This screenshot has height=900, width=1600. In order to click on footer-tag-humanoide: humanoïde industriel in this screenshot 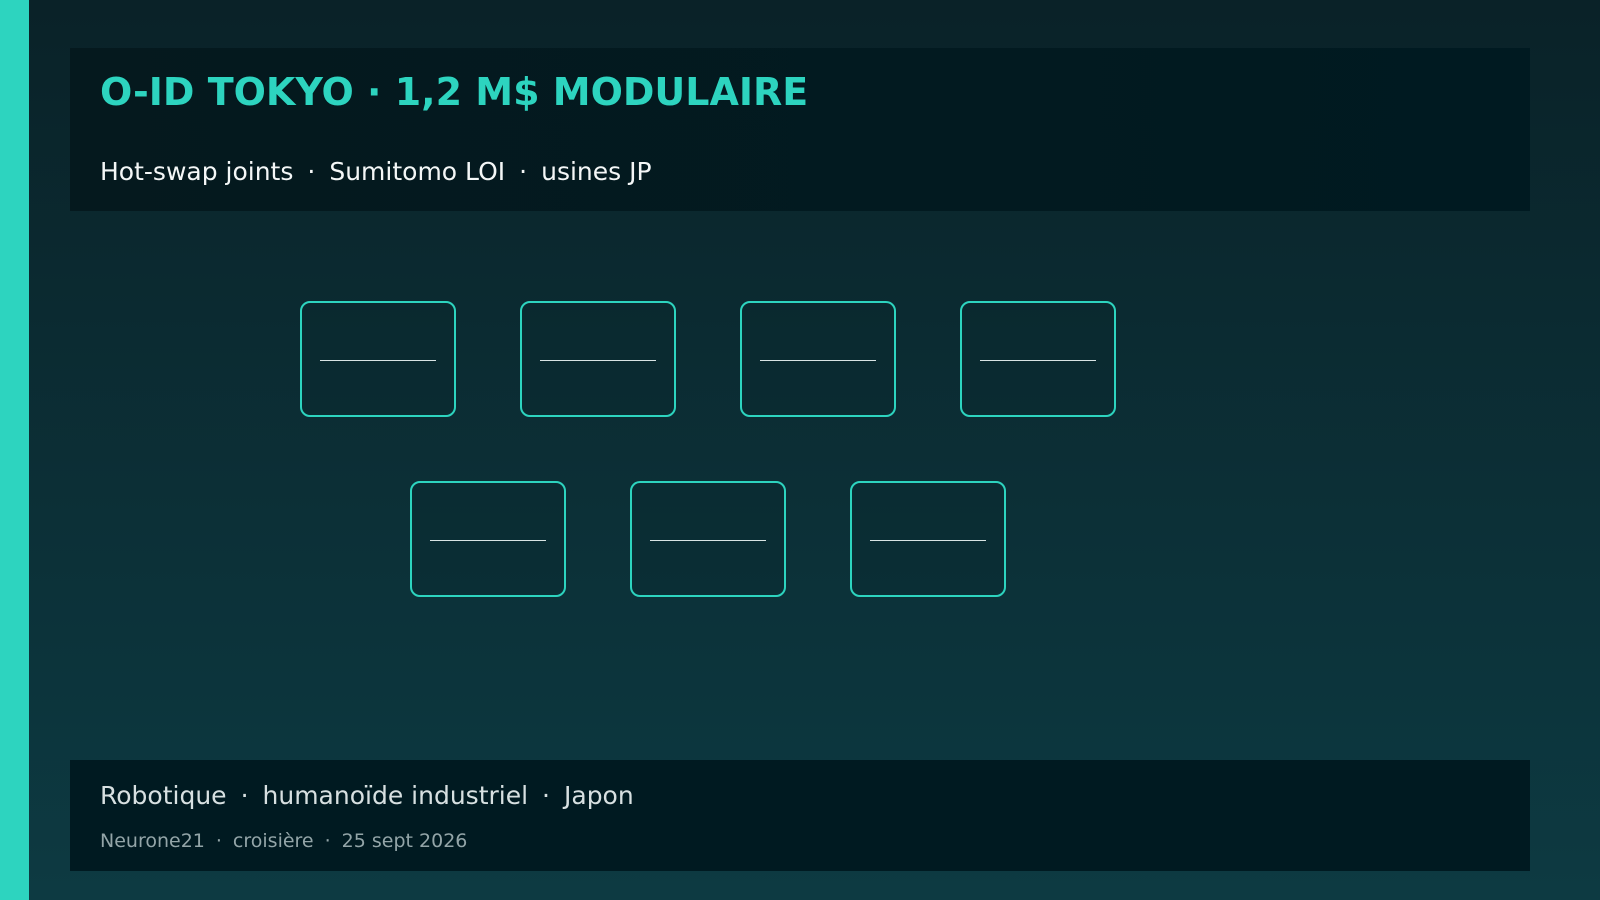, I will do `click(395, 795)`.